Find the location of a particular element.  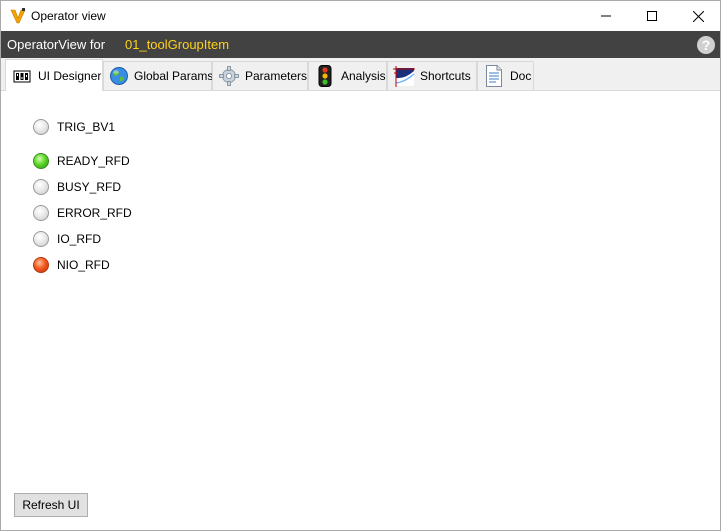

title-bar: Operator view is located at coordinates (360, 16).